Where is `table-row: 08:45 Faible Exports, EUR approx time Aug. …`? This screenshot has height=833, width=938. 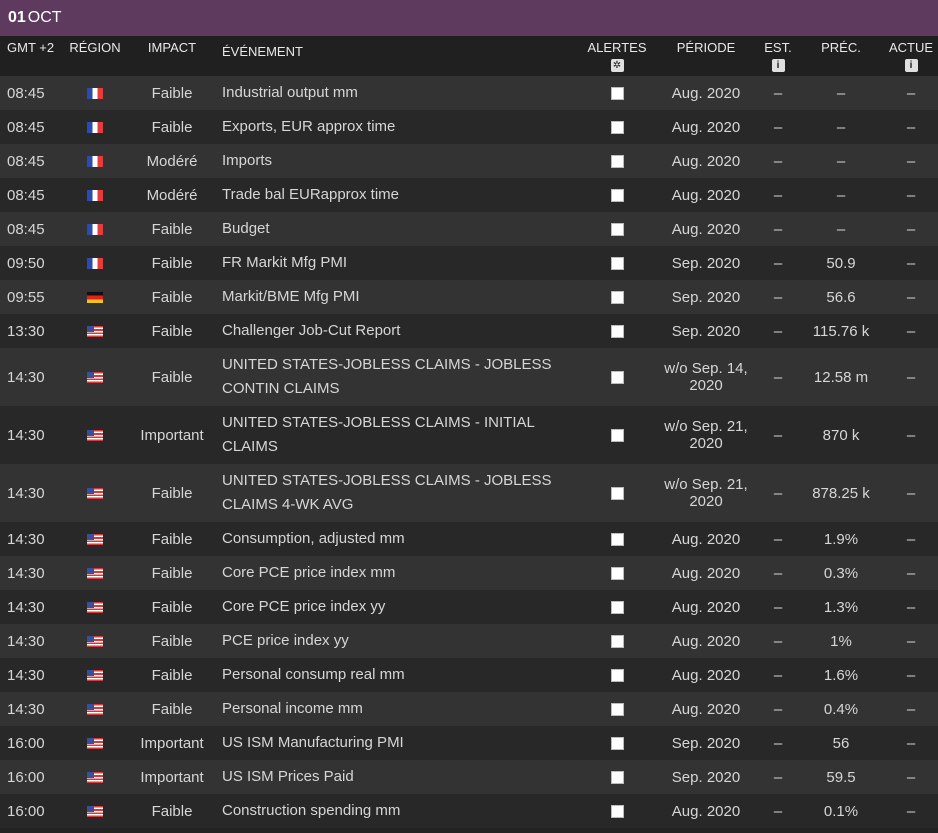 table-row: 08:45 Faible Exports, EUR approx time Aug. … is located at coordinates (469, 127).